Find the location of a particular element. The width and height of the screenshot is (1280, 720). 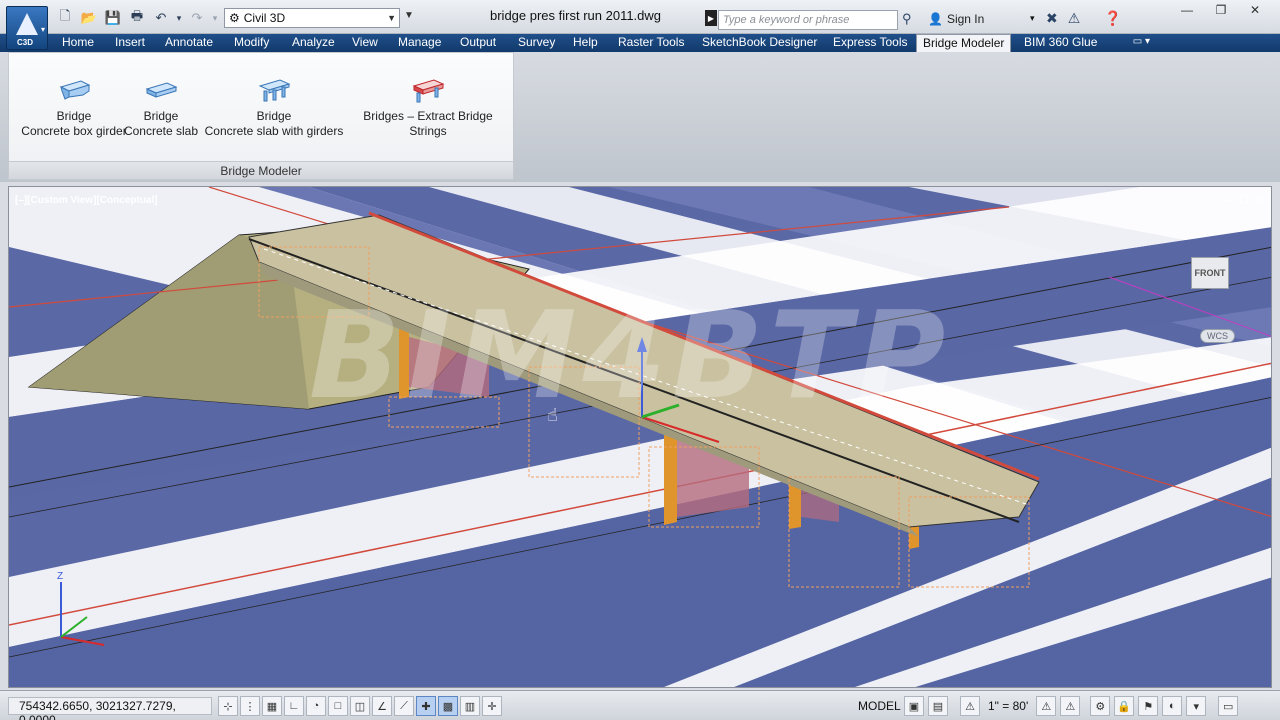

object-snap-tracking-icon: ∠ is located at coordinates (382, 706).